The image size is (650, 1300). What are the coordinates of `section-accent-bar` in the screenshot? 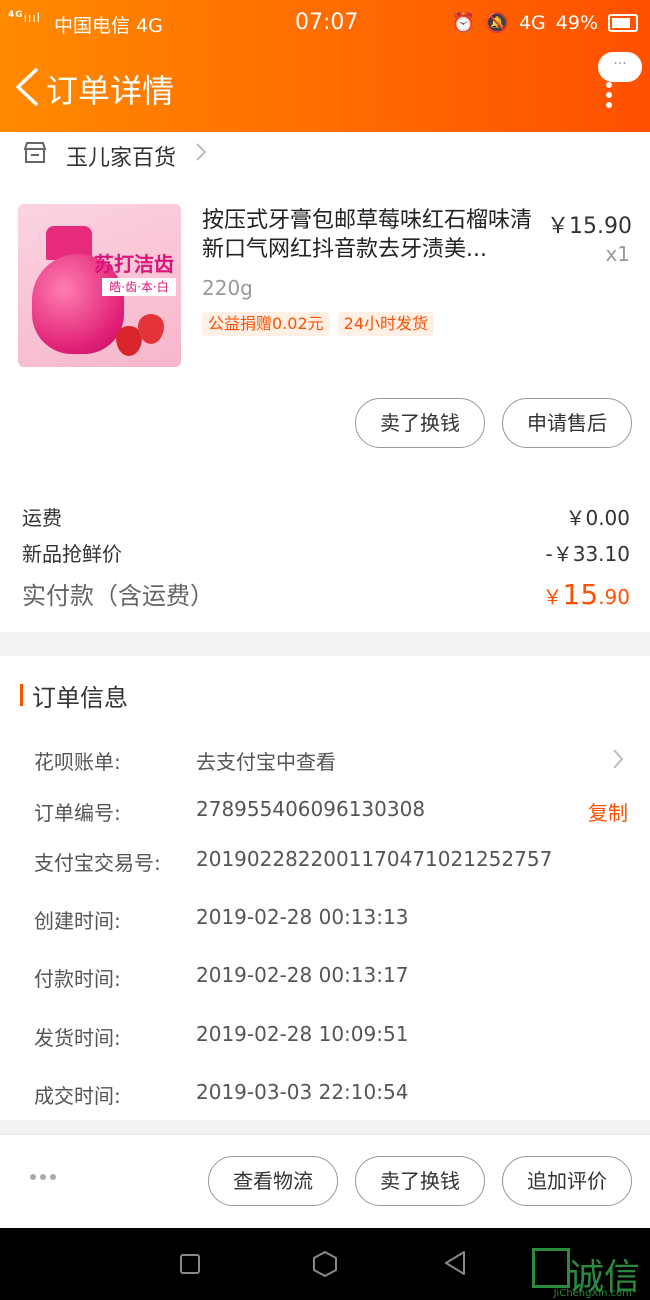 It's located at (21, 695).